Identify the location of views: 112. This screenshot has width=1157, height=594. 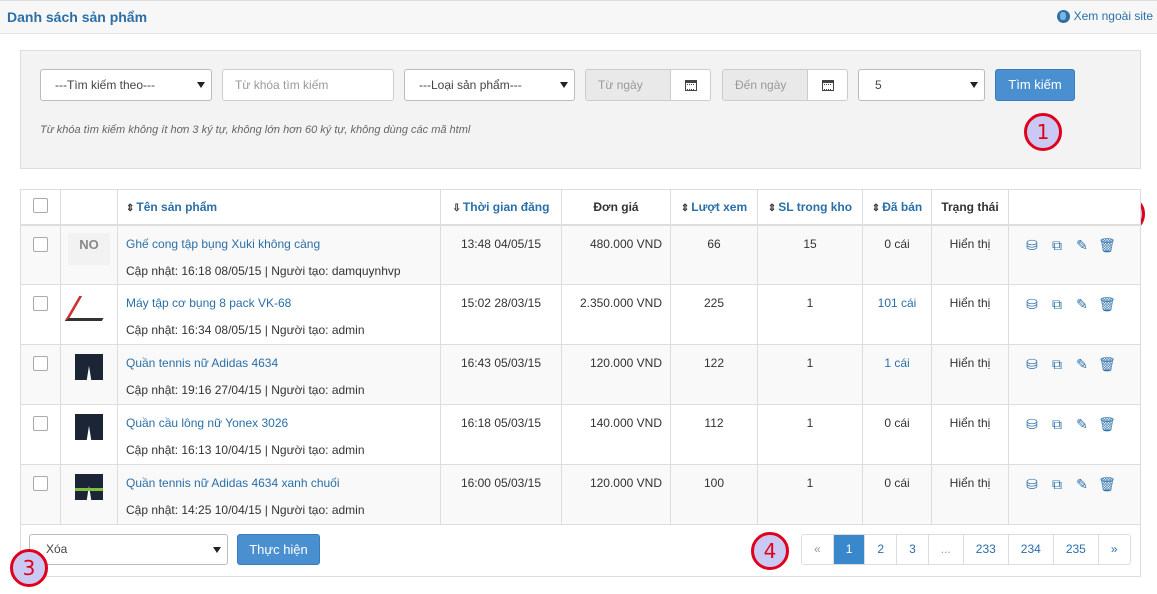
(714, 434).